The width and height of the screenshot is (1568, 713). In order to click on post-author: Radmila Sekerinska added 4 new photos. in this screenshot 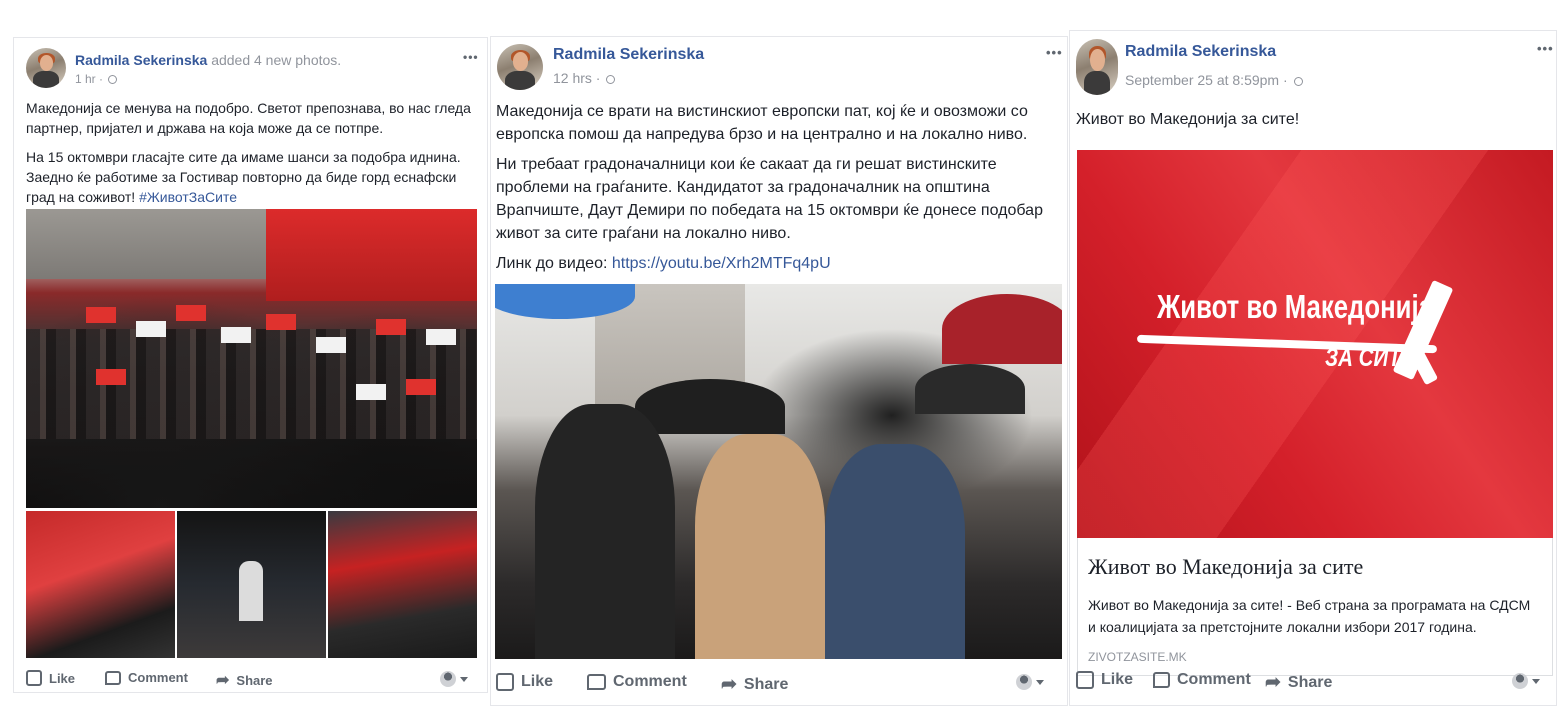, I will do `click(208, 60)`.